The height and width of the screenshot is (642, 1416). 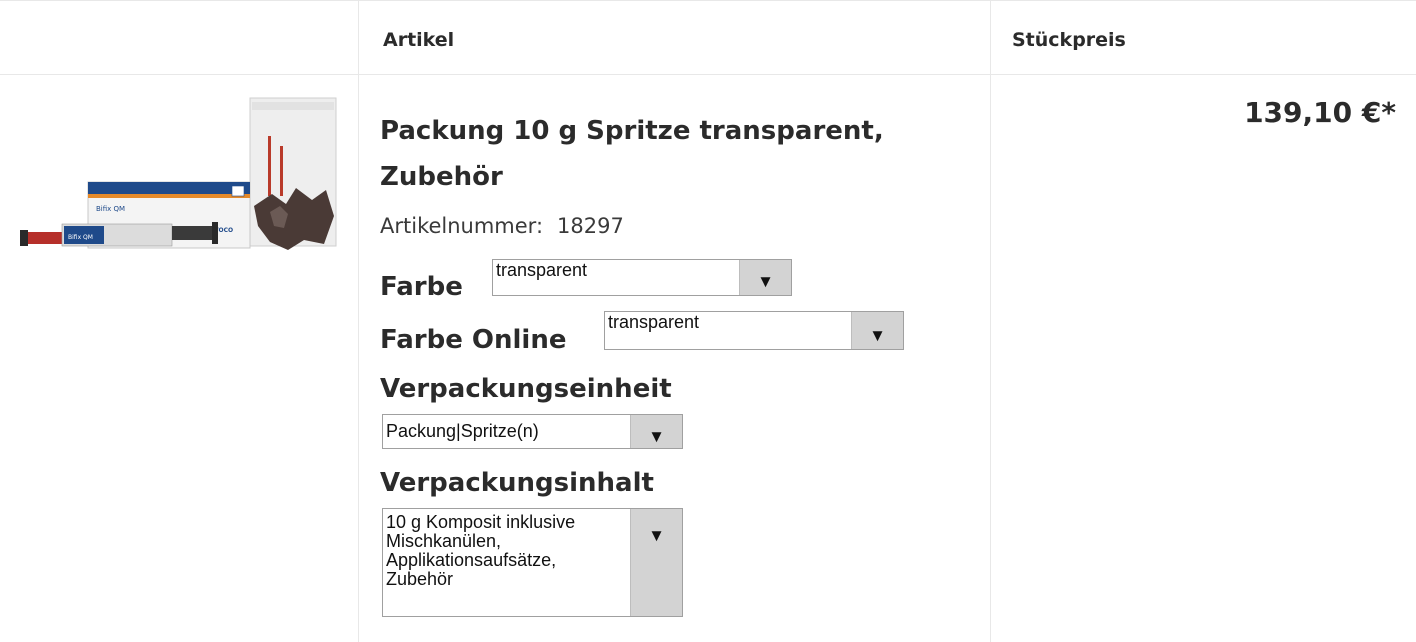 I want to click on farbe-online-select: transparent ▼, so click(x=754, y=330).